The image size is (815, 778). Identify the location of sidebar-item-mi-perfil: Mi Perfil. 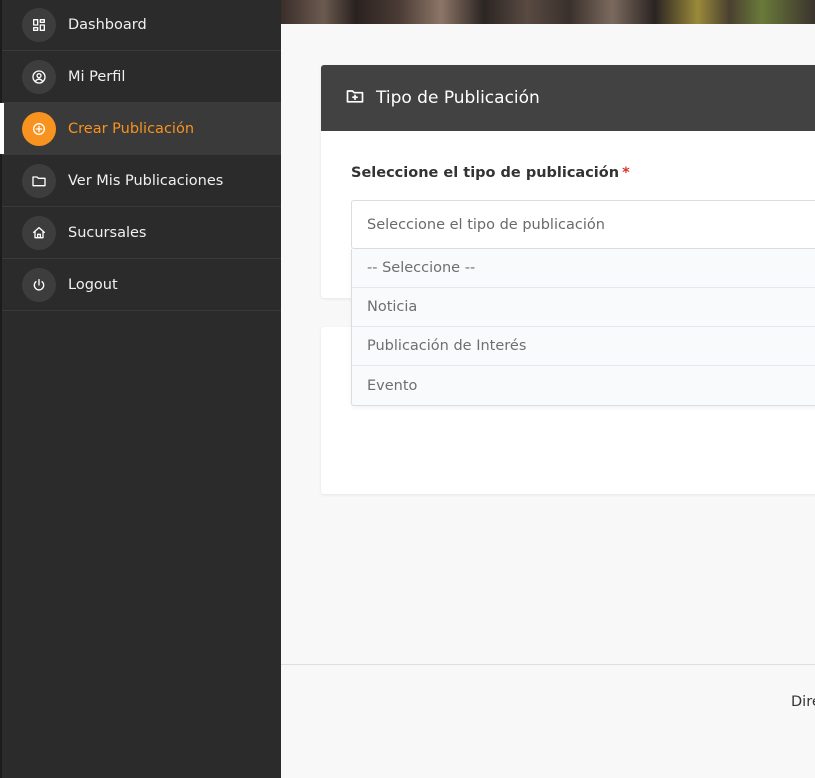
(141, 77).